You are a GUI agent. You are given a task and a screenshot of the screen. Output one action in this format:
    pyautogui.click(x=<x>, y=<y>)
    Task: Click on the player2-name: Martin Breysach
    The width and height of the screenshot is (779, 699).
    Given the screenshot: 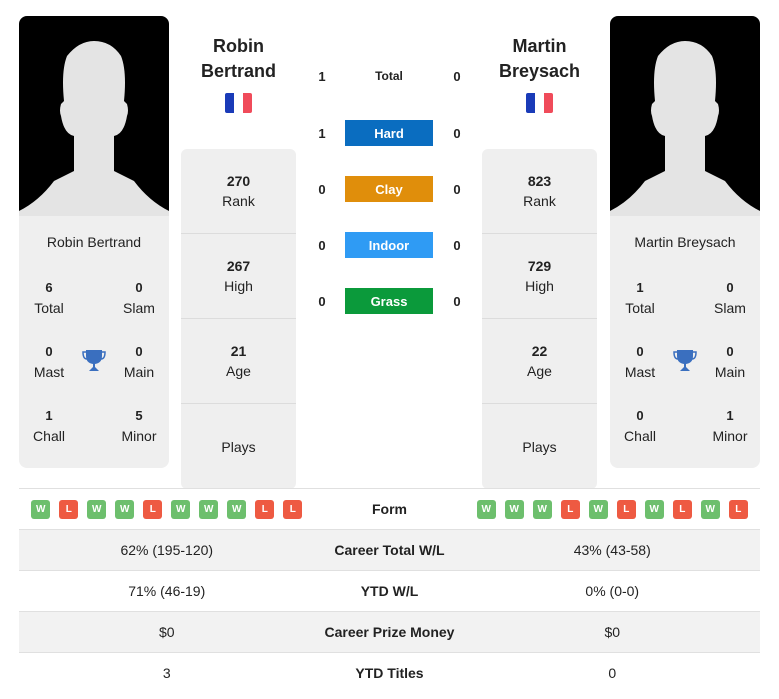 What is the action you would take?
    pyautogui.click(x=539, y=59)
    